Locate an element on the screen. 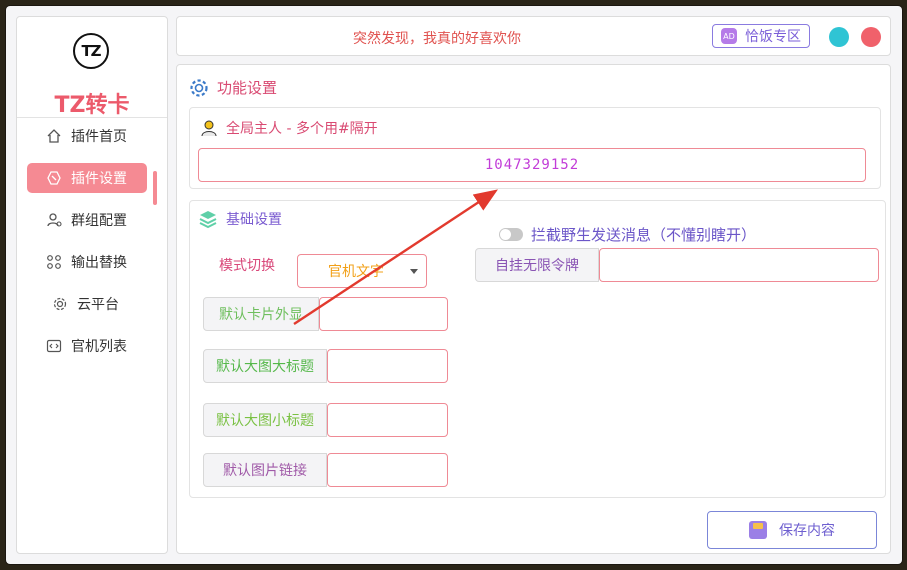  image-link-label-text: 默认图片链接 is located at coordinates (265, 471).